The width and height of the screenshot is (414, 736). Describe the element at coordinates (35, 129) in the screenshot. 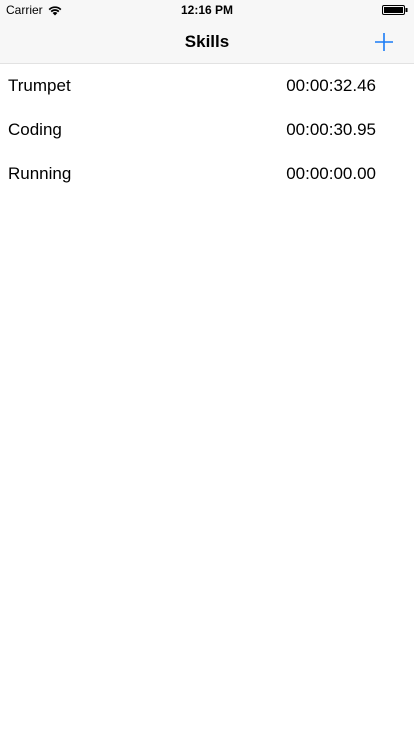

I see `skill-name: Coding` at that location.